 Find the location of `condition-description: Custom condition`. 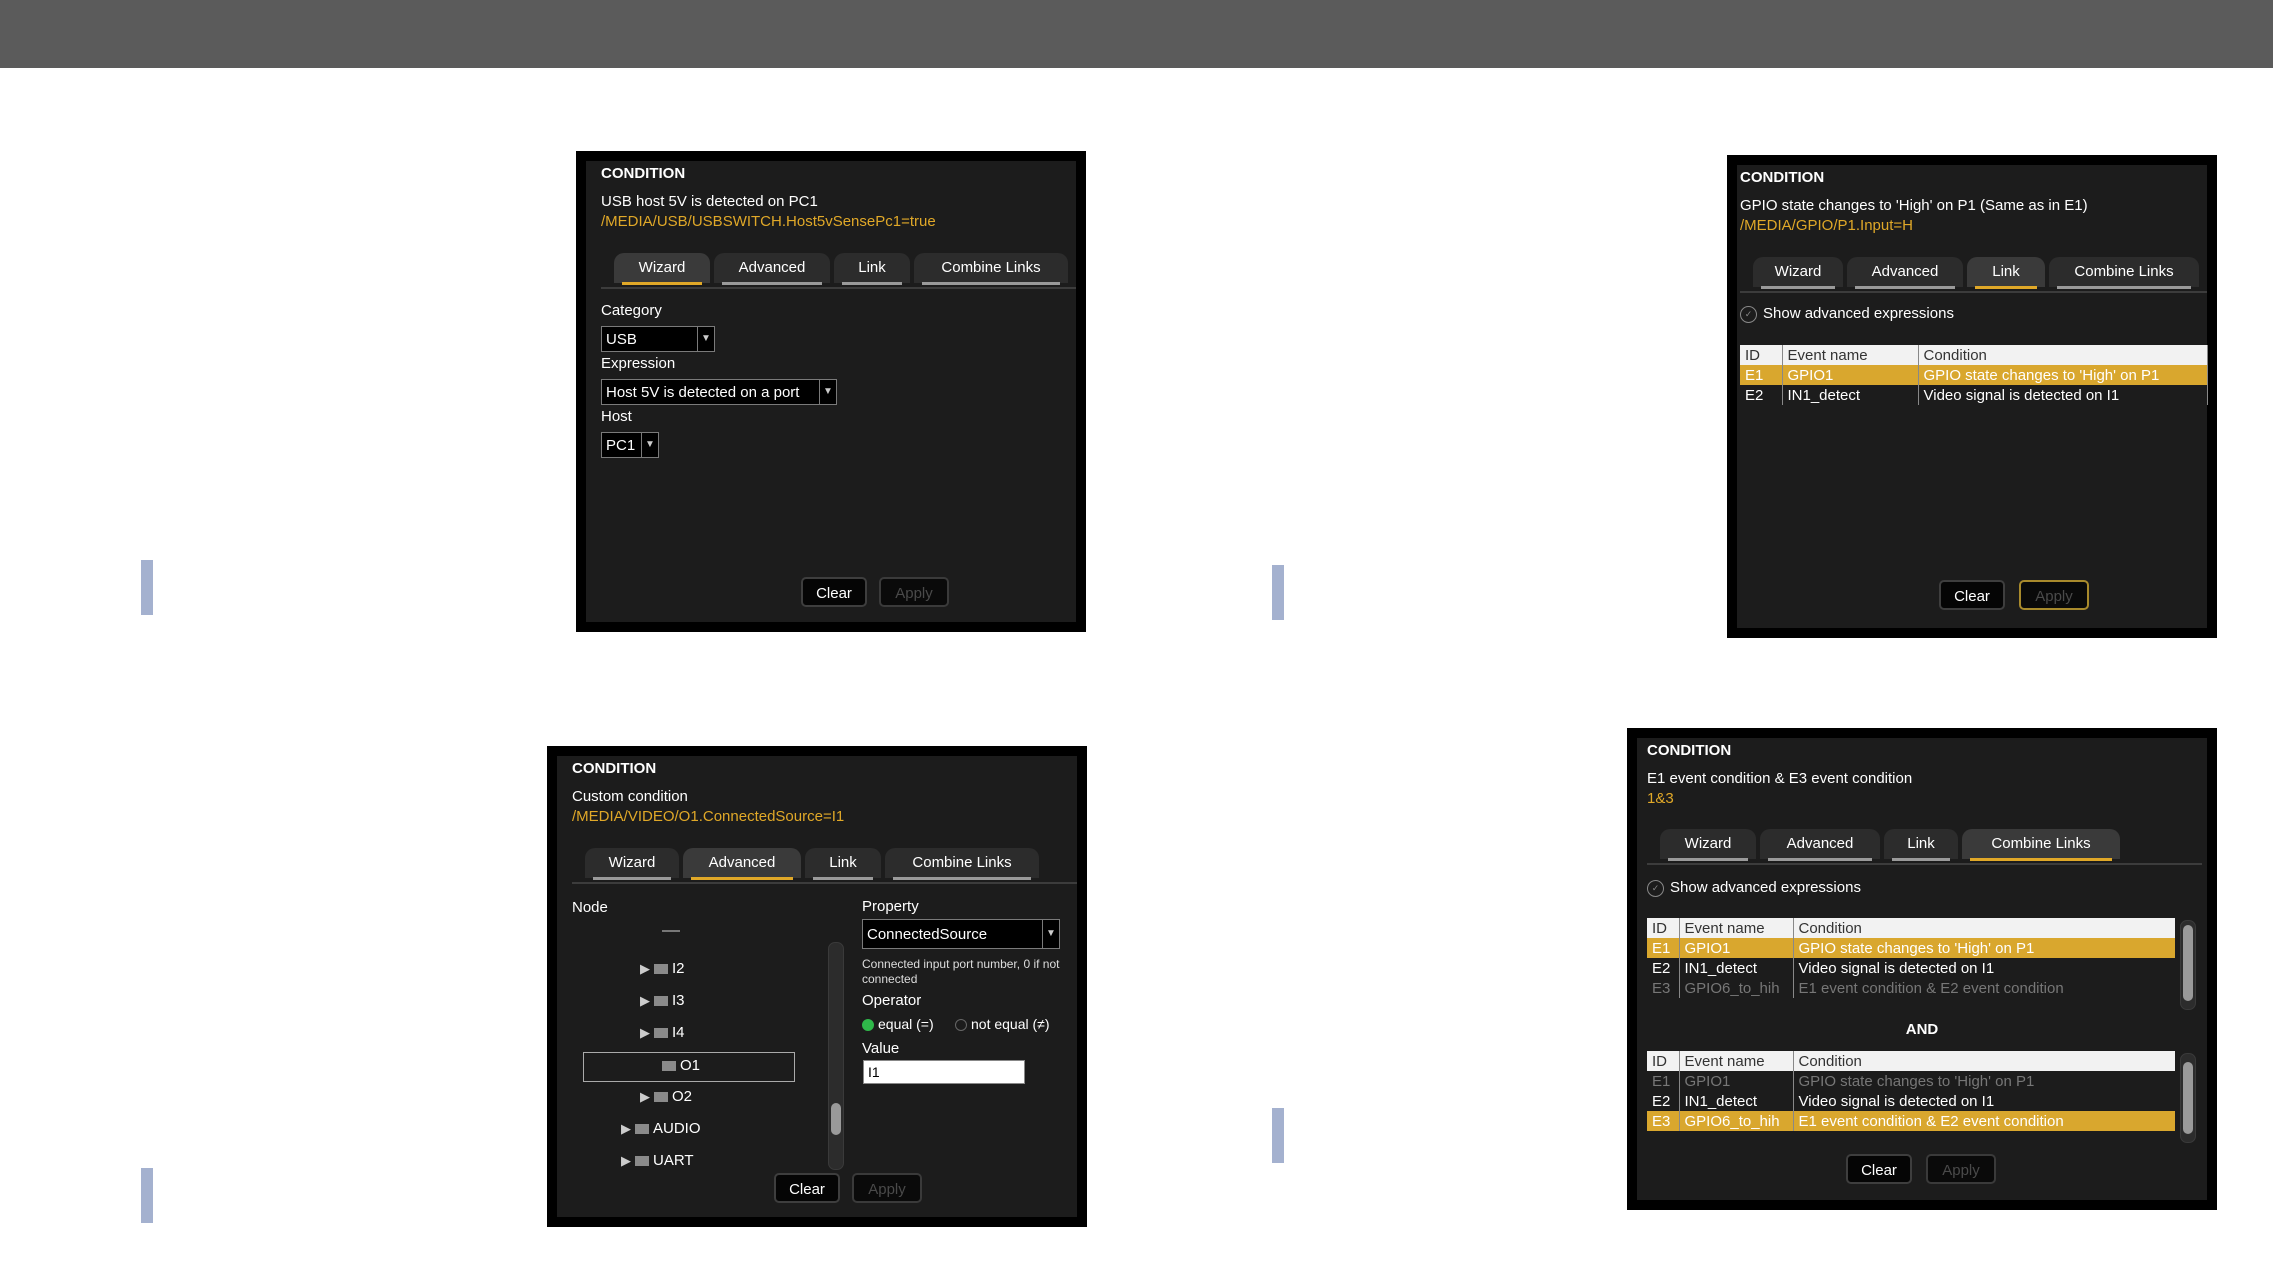

condition-description: Custom condition is located at coordinates (630, 796).